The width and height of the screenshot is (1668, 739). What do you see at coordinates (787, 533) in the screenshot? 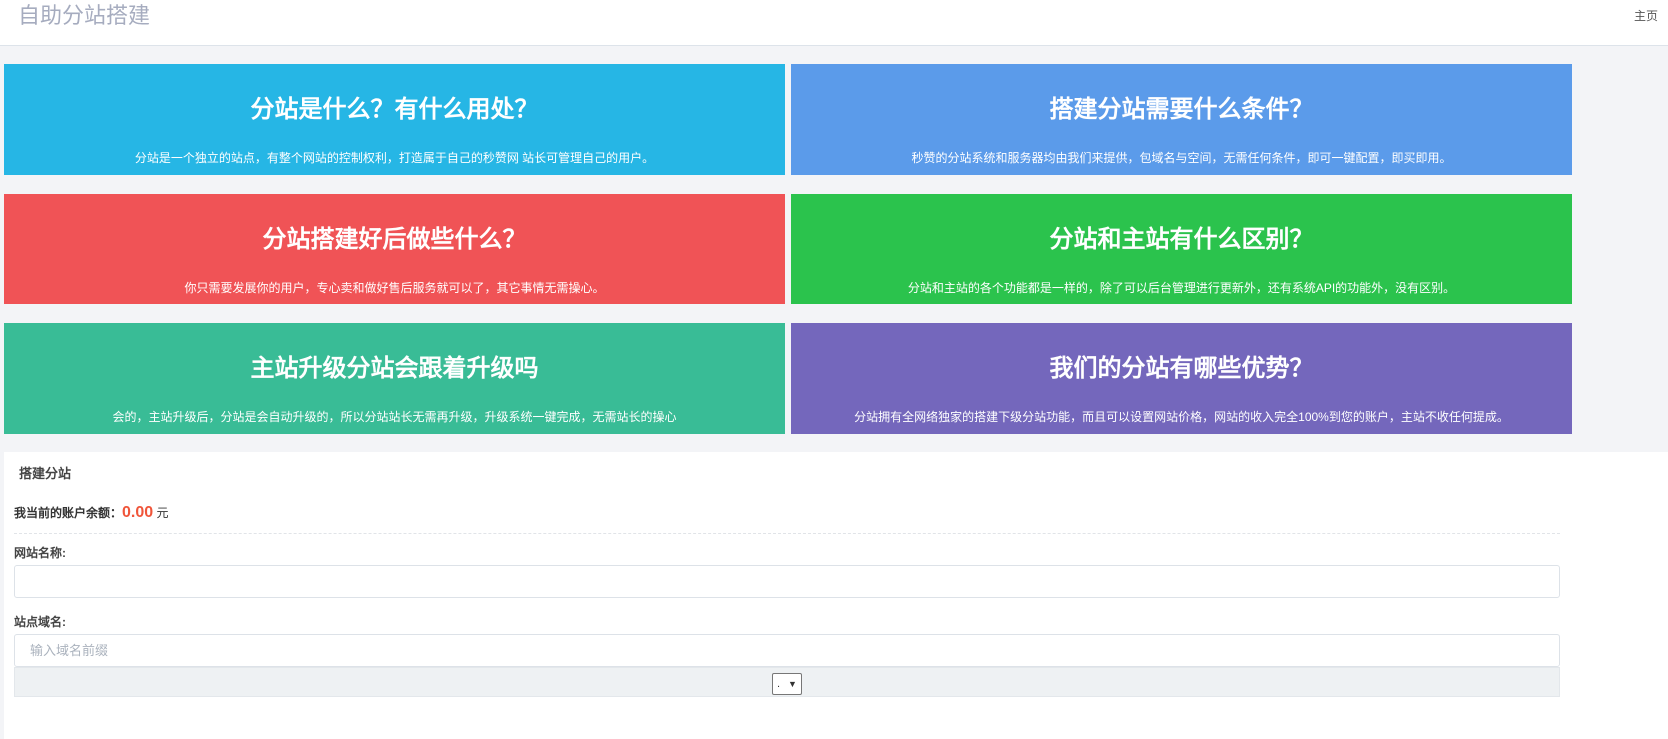
I see `divider` at bounding box center [787, 533].